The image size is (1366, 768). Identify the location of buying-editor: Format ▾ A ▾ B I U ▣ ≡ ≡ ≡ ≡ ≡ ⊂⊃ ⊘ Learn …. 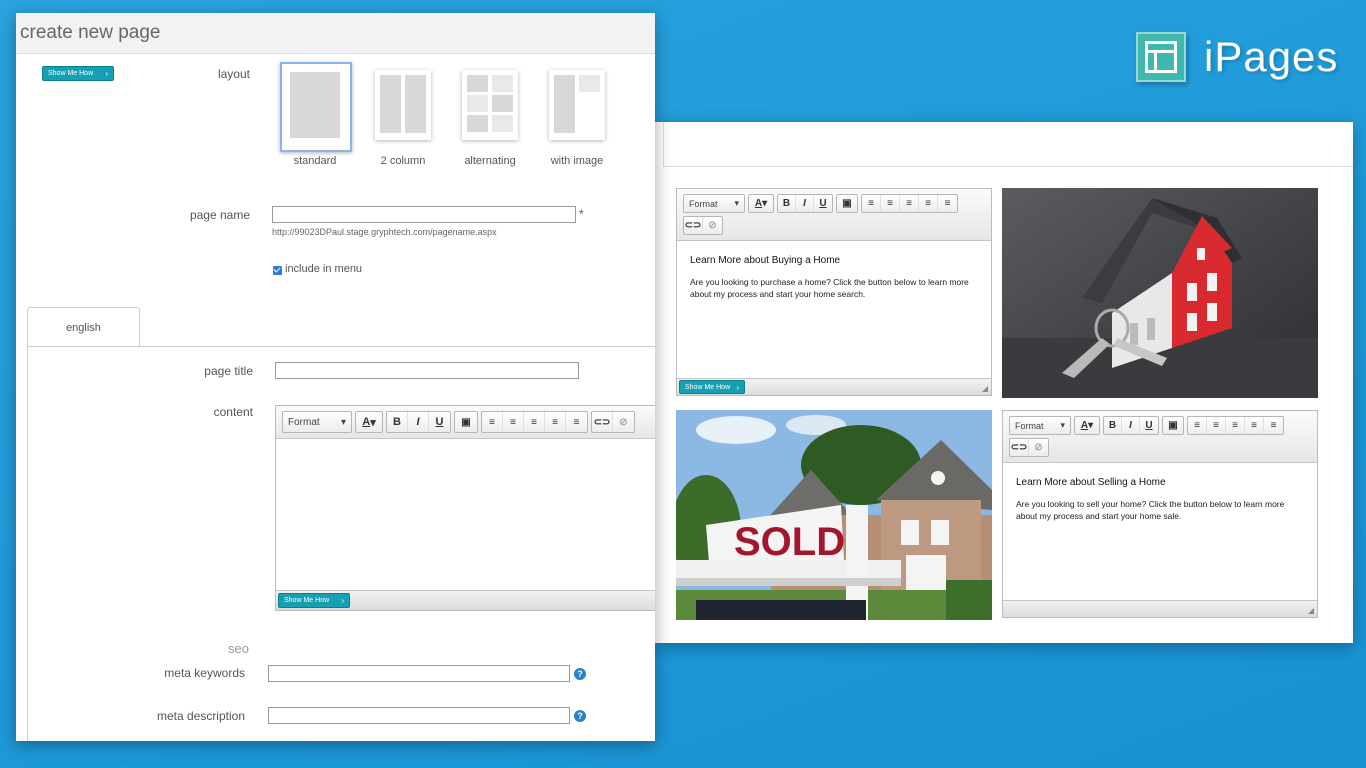
(834, 292).